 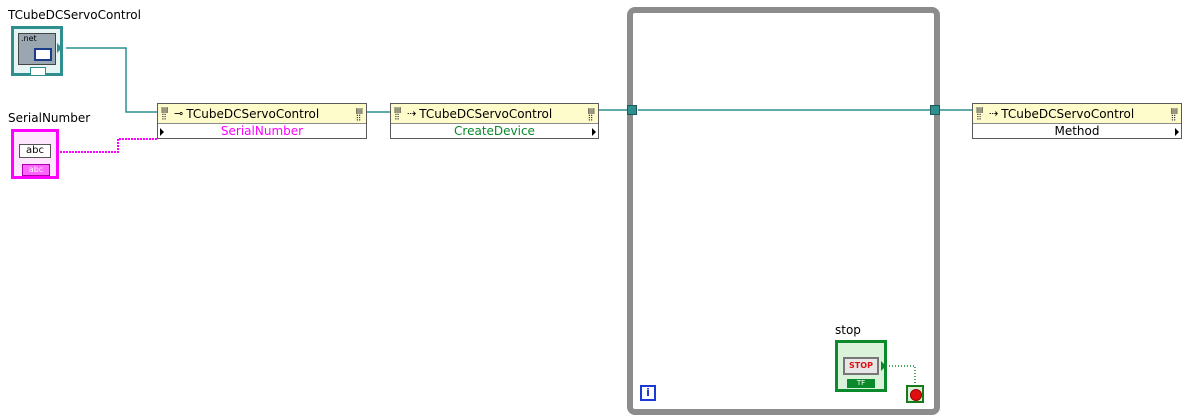 I want to click on refnum-wire-control-to-property, so click(x=111, y=80).